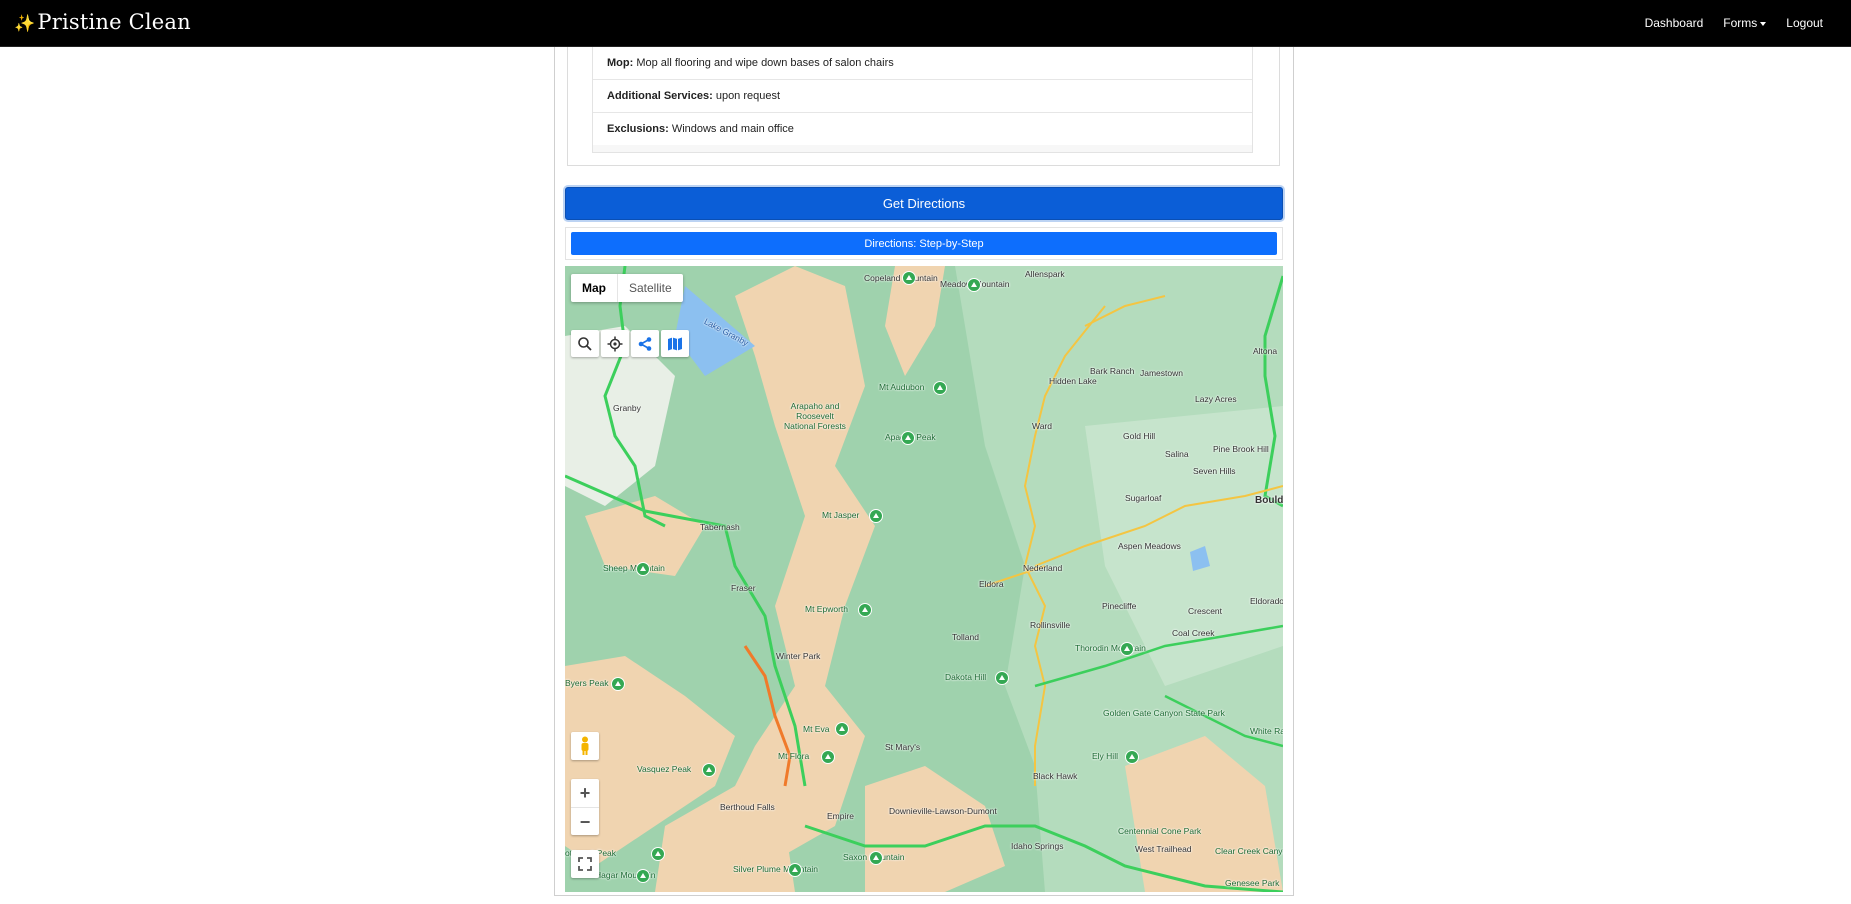 Image resolution: width=1851 pixels, height=904 pixels. I want to click on map-label: Crescent, so click(1205, 611).